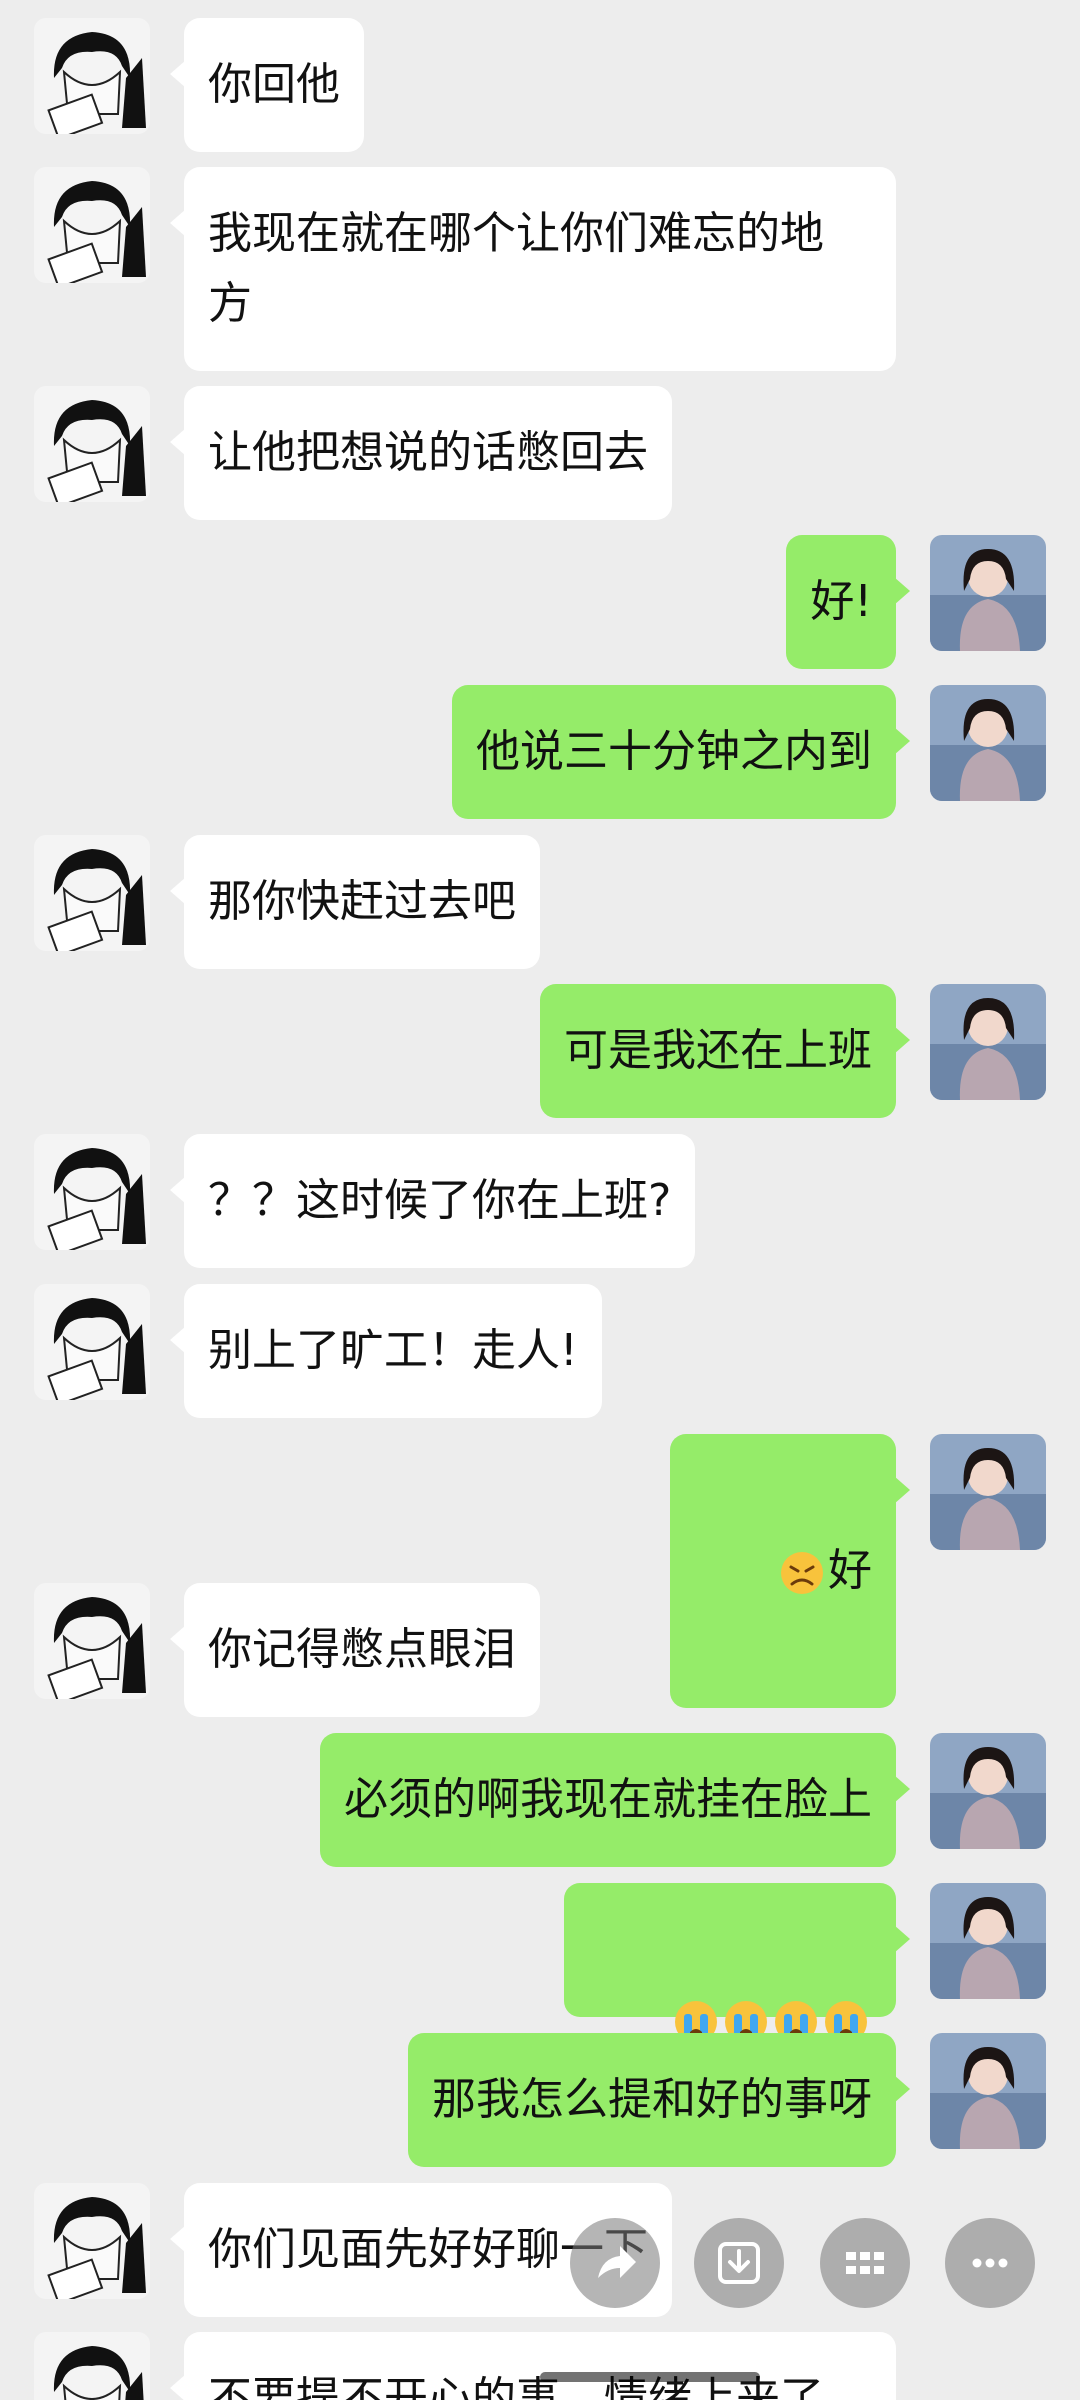  Describe the element at coordinates (615, 1800) in the screenshot. I see `message-bubble: 必须的啊我现在就挂在脸上` at that location.